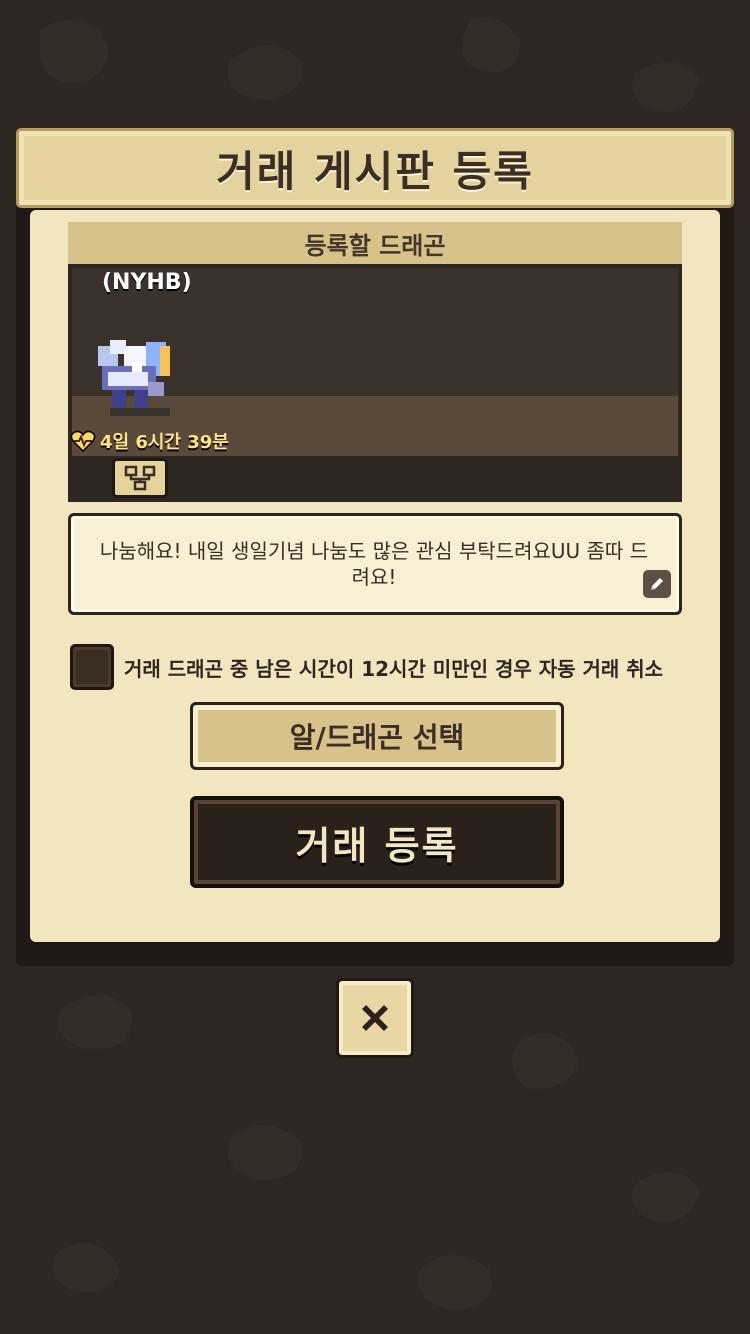 The height and width of the screenshot is (1334, 750). I want to click on section-header: 등록할 드래곤, so click(375, 243).